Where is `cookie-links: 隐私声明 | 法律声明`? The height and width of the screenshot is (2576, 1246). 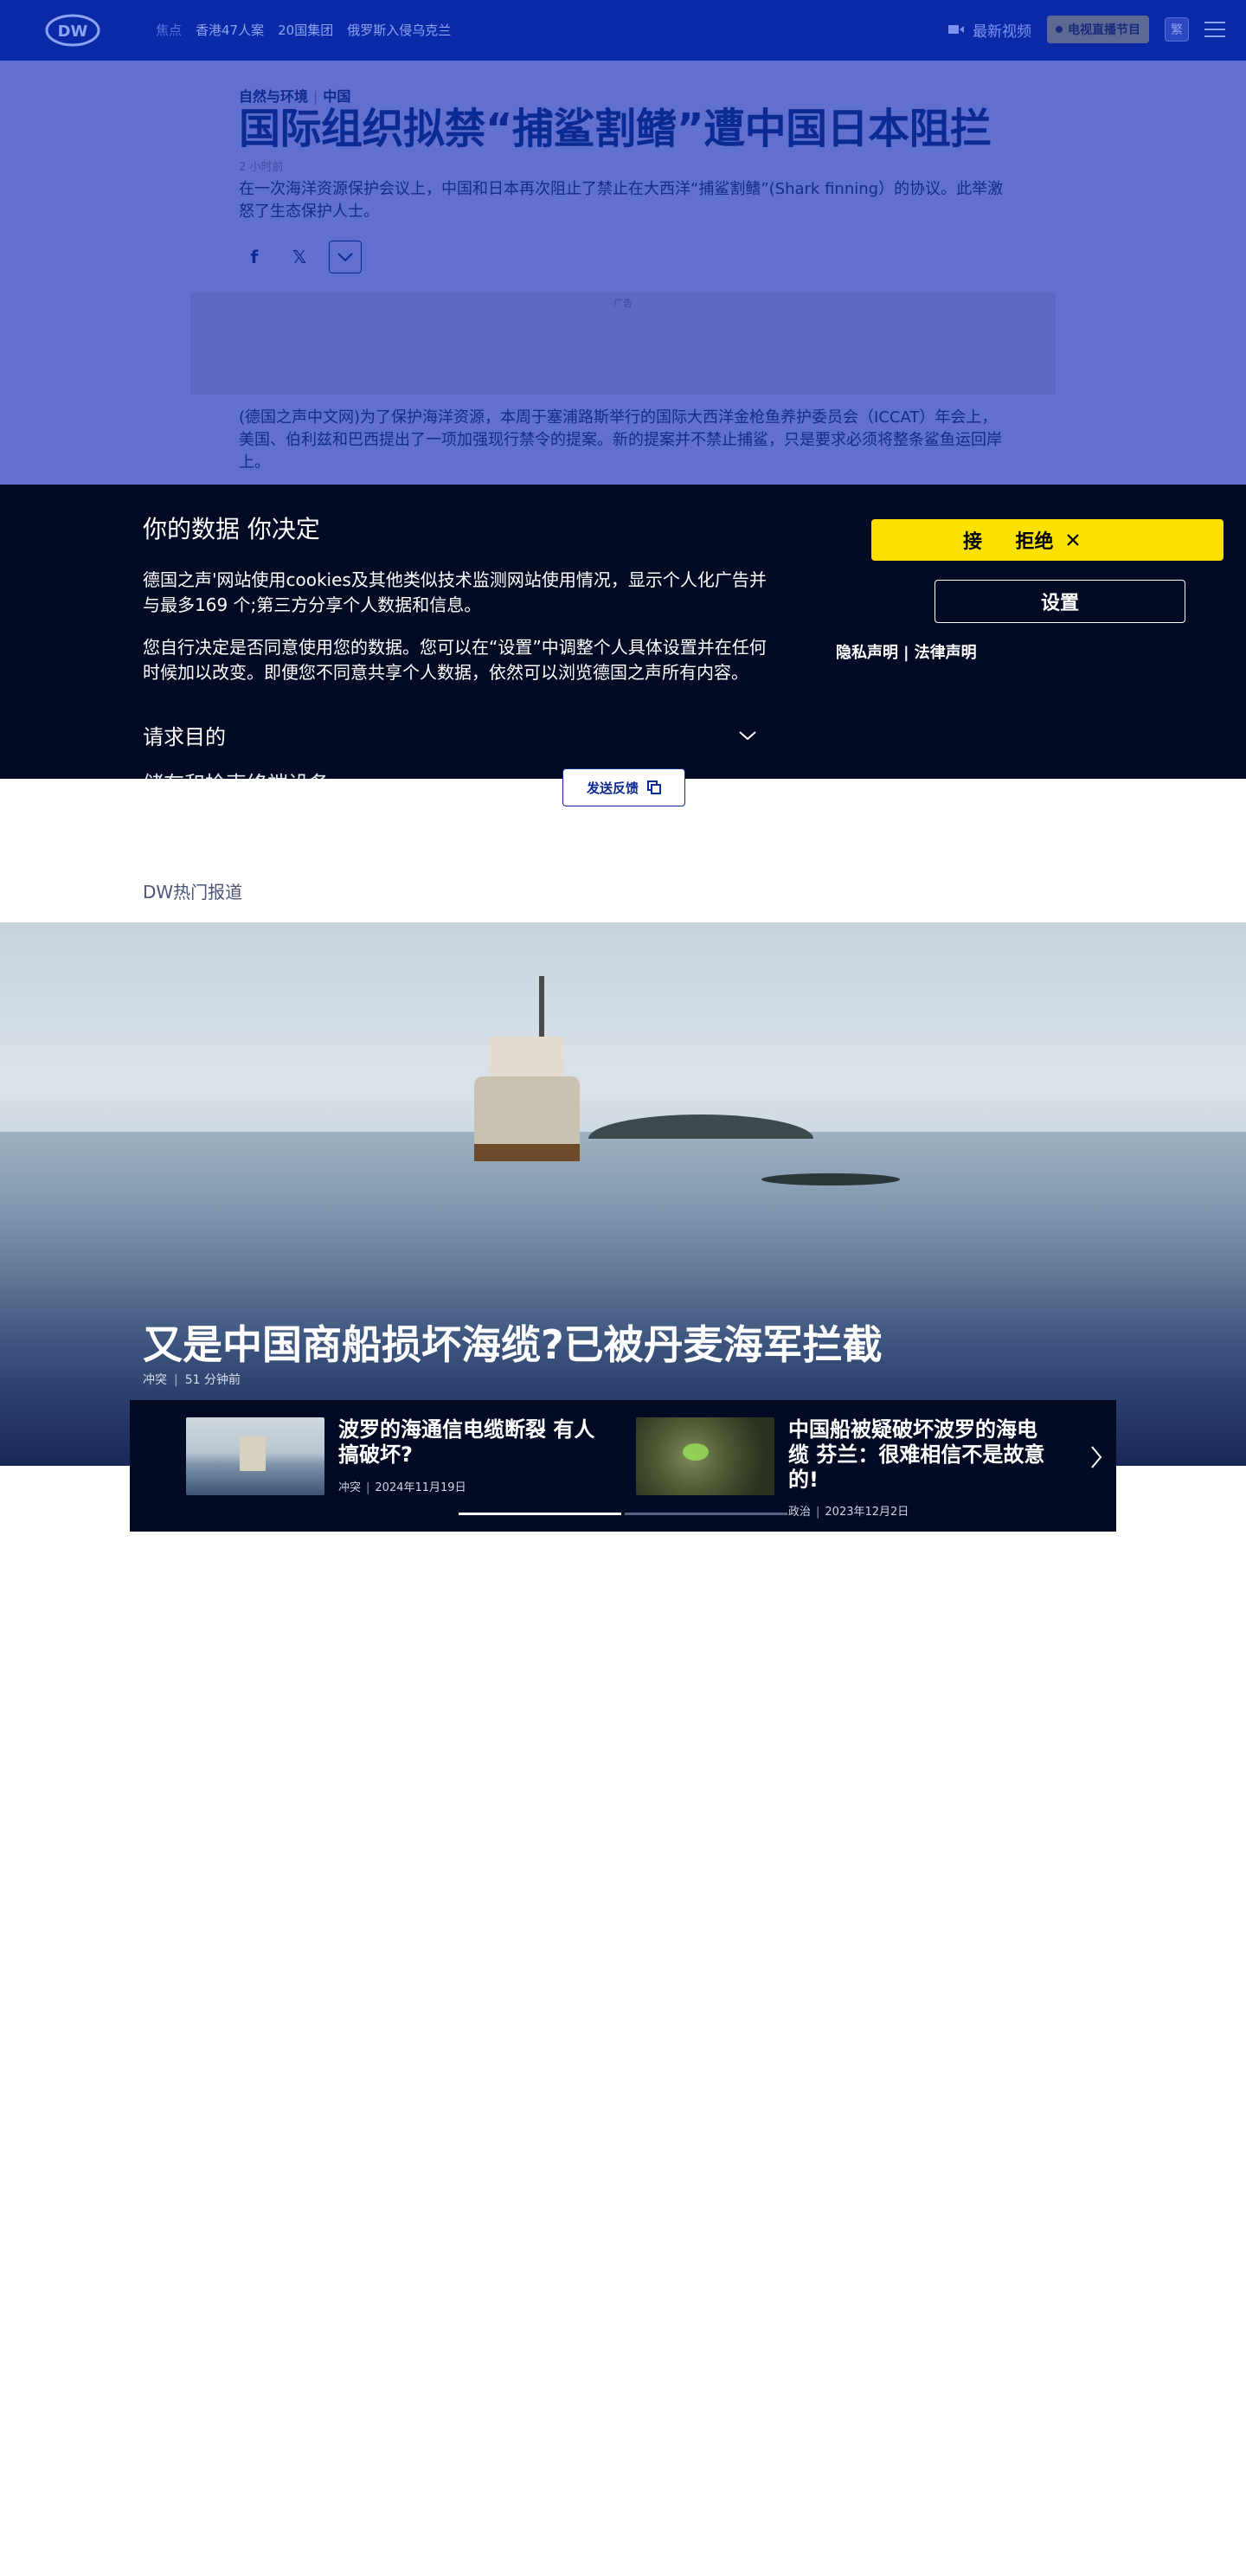 cookie-links: 隐私声明 | 法律声明 is located at coordinates (906, 653).